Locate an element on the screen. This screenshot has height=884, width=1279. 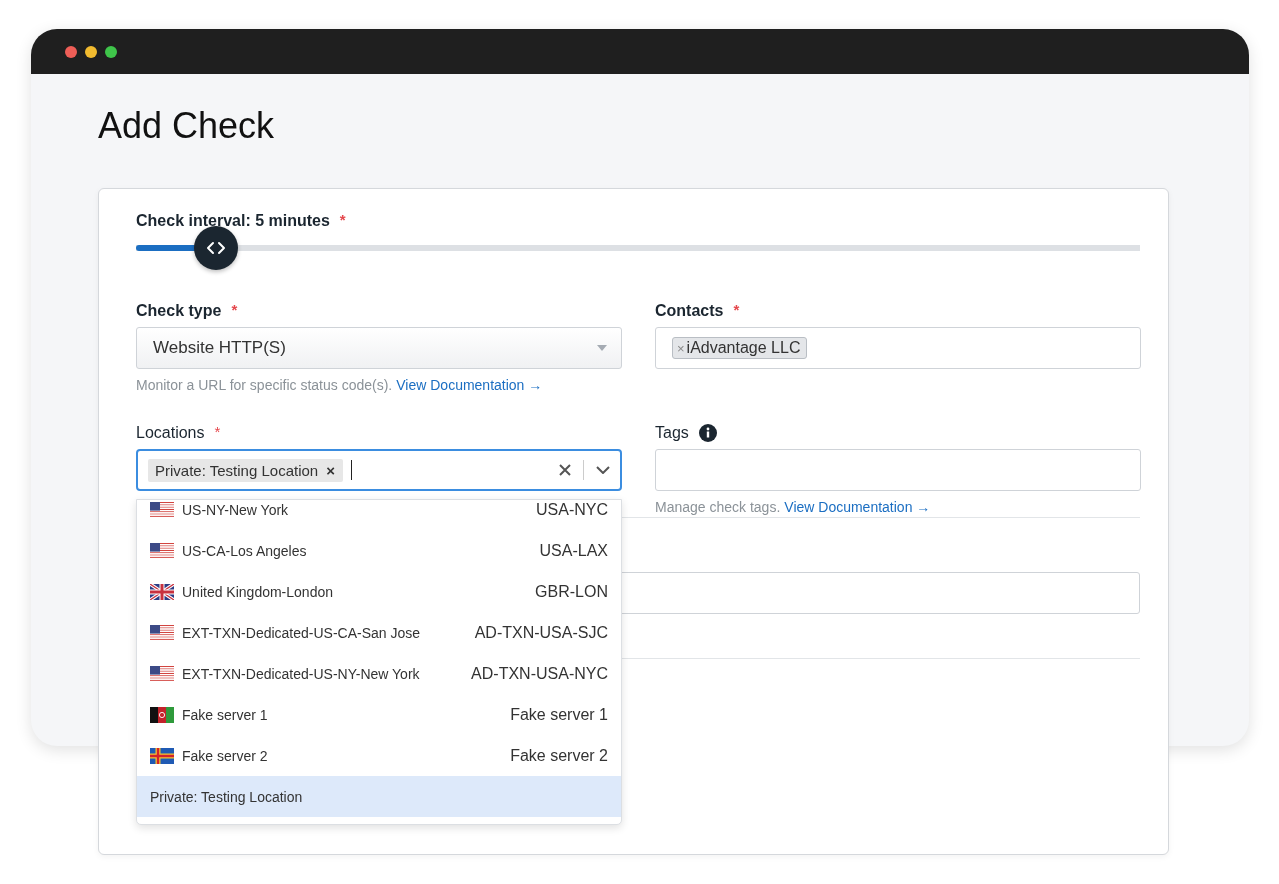
chevron-down-icon is located at coordinates (603, 470).